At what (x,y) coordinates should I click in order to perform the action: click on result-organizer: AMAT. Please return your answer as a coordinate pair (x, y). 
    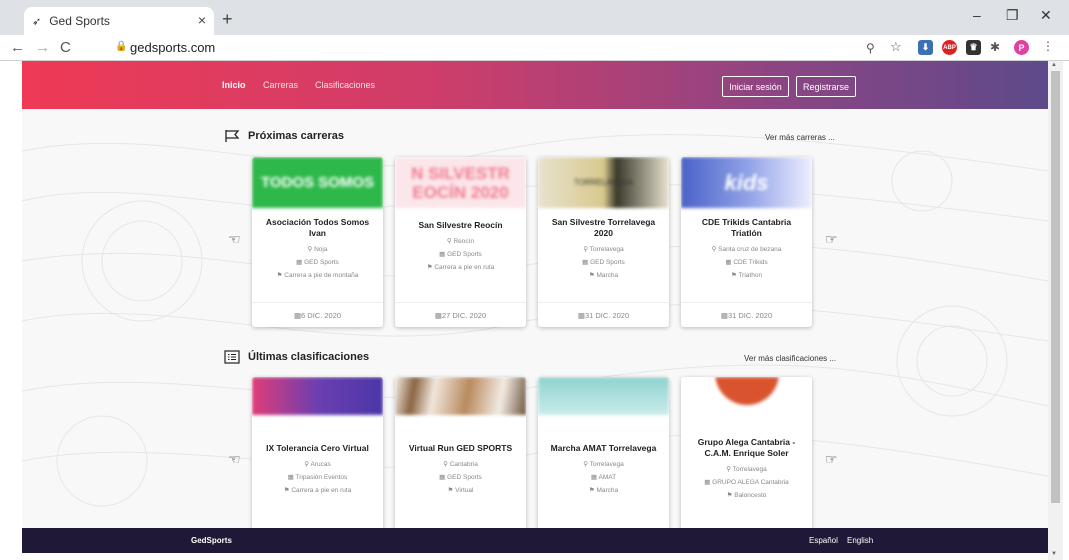
    Looking at the image, I should click on (607, 477).